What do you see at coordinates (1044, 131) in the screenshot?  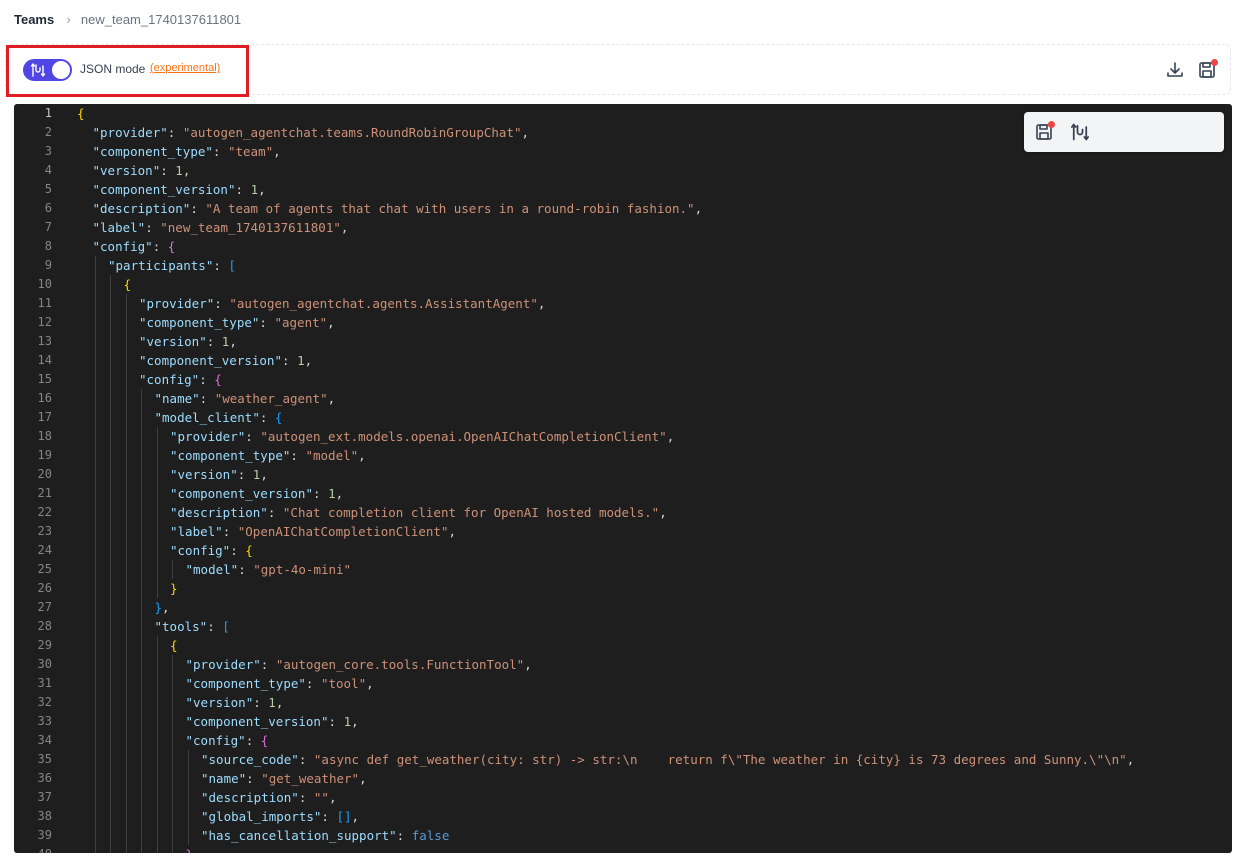 I see `floating-save-button` at bounding box center [1044, 131].